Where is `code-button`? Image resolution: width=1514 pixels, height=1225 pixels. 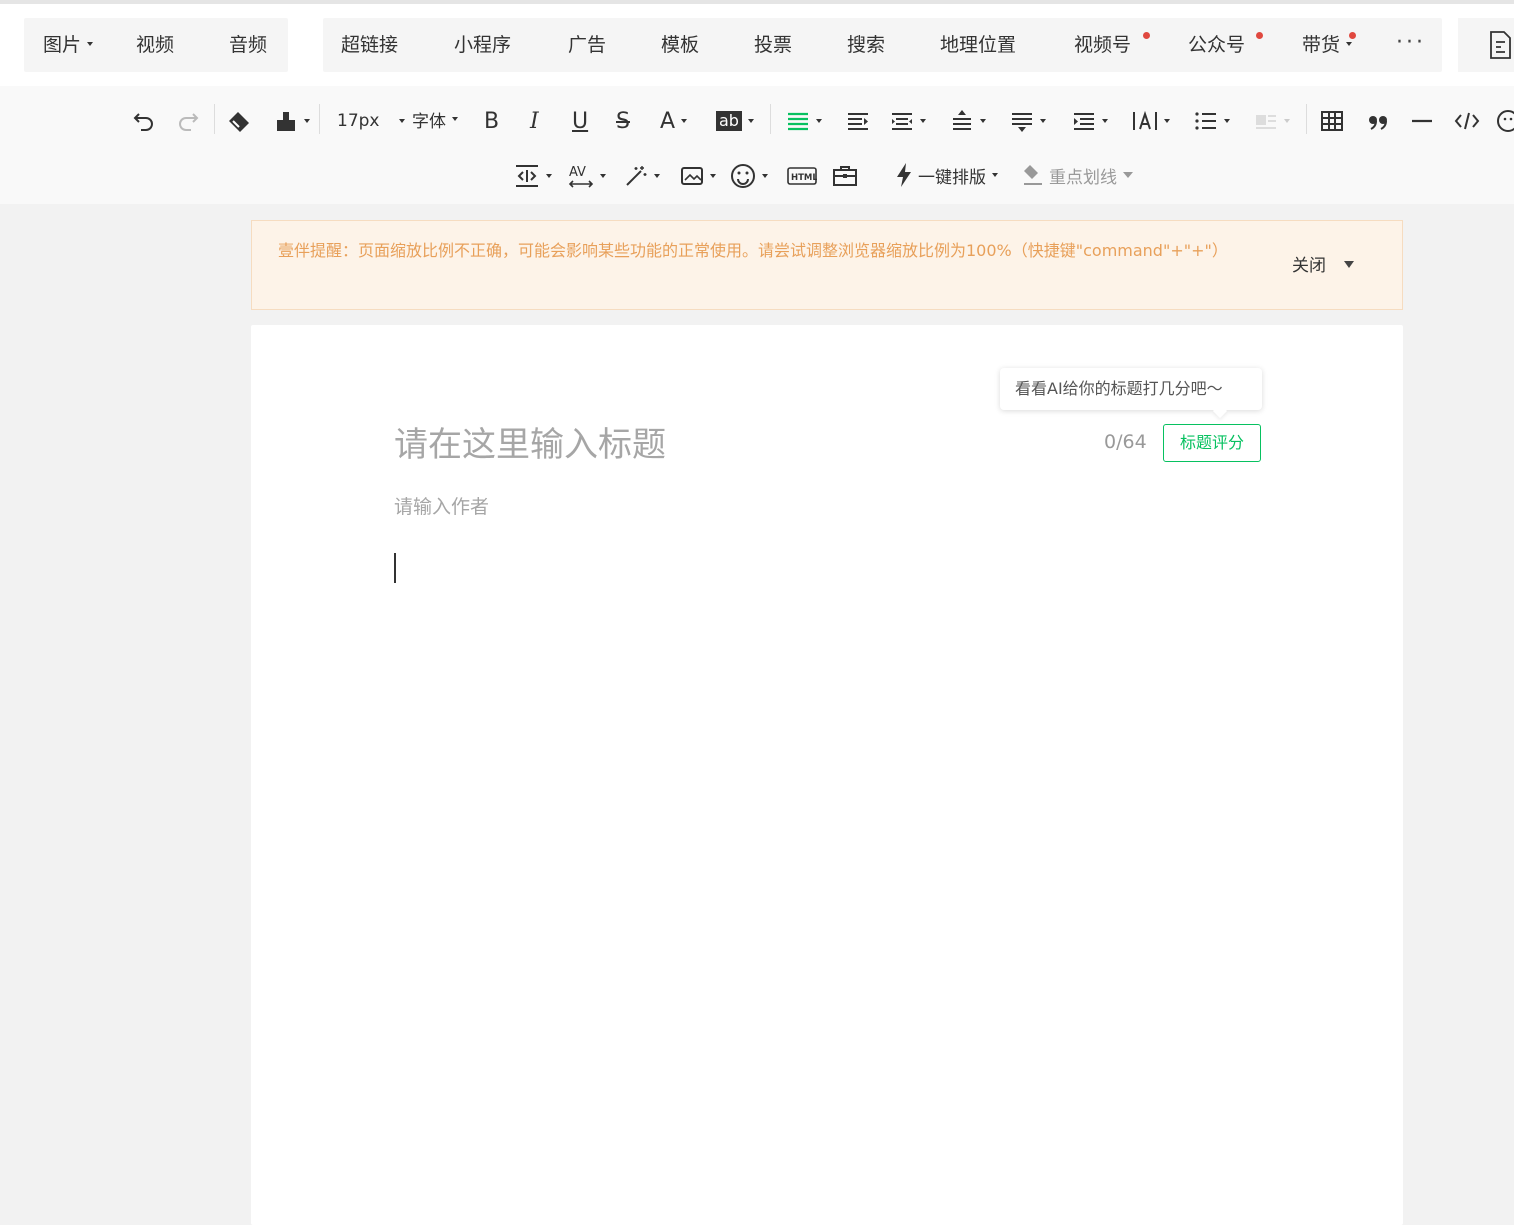
code-button is located at coordinates (1467, 121).